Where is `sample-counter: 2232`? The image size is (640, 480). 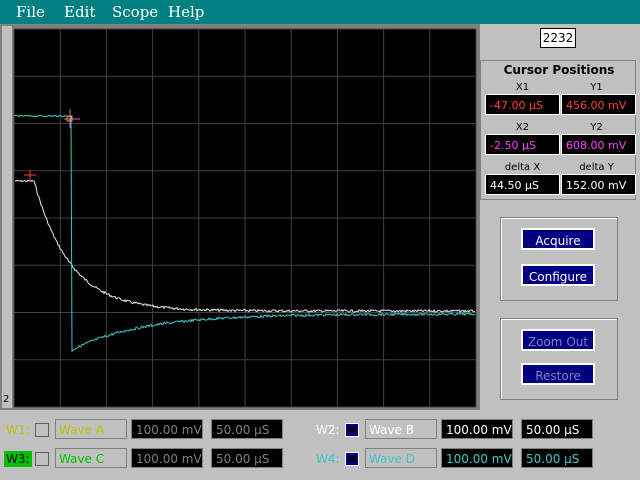 sample-counter: 2232 is located at coordinates (558, 38).